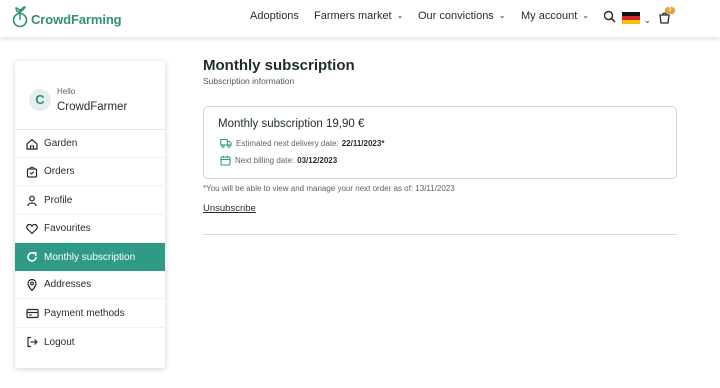 The width and height of the screenshot is (720, 388). What do you see at coordinates (32, 342) in the screenshot?
I see `logout-icon` at bounding box center [32, 342].